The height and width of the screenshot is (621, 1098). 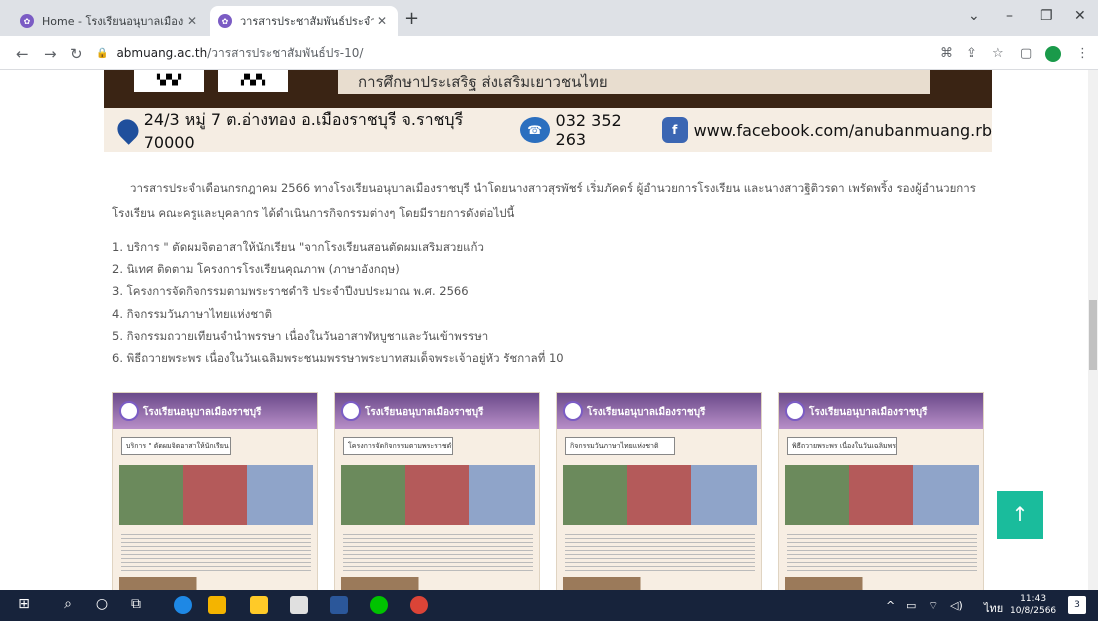 I want to click on telephone-icon: ☎, so click(x=534, y=130).